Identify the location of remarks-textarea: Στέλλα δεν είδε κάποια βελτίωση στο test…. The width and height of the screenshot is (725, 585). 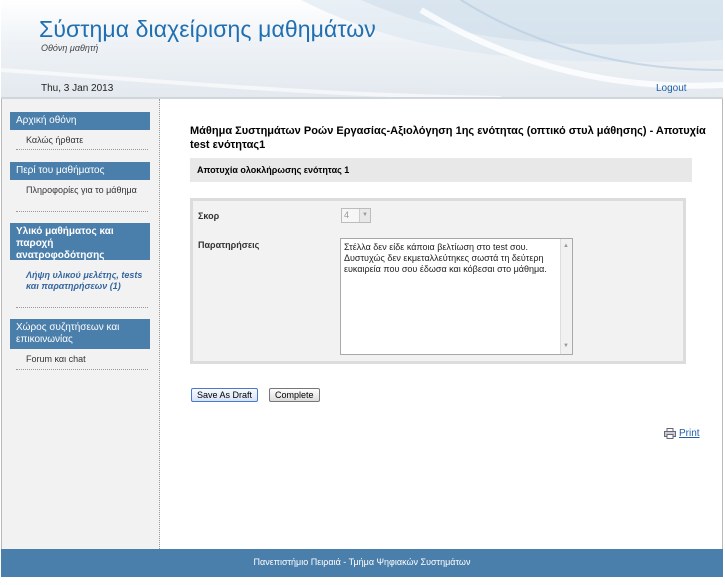
(456, 296).